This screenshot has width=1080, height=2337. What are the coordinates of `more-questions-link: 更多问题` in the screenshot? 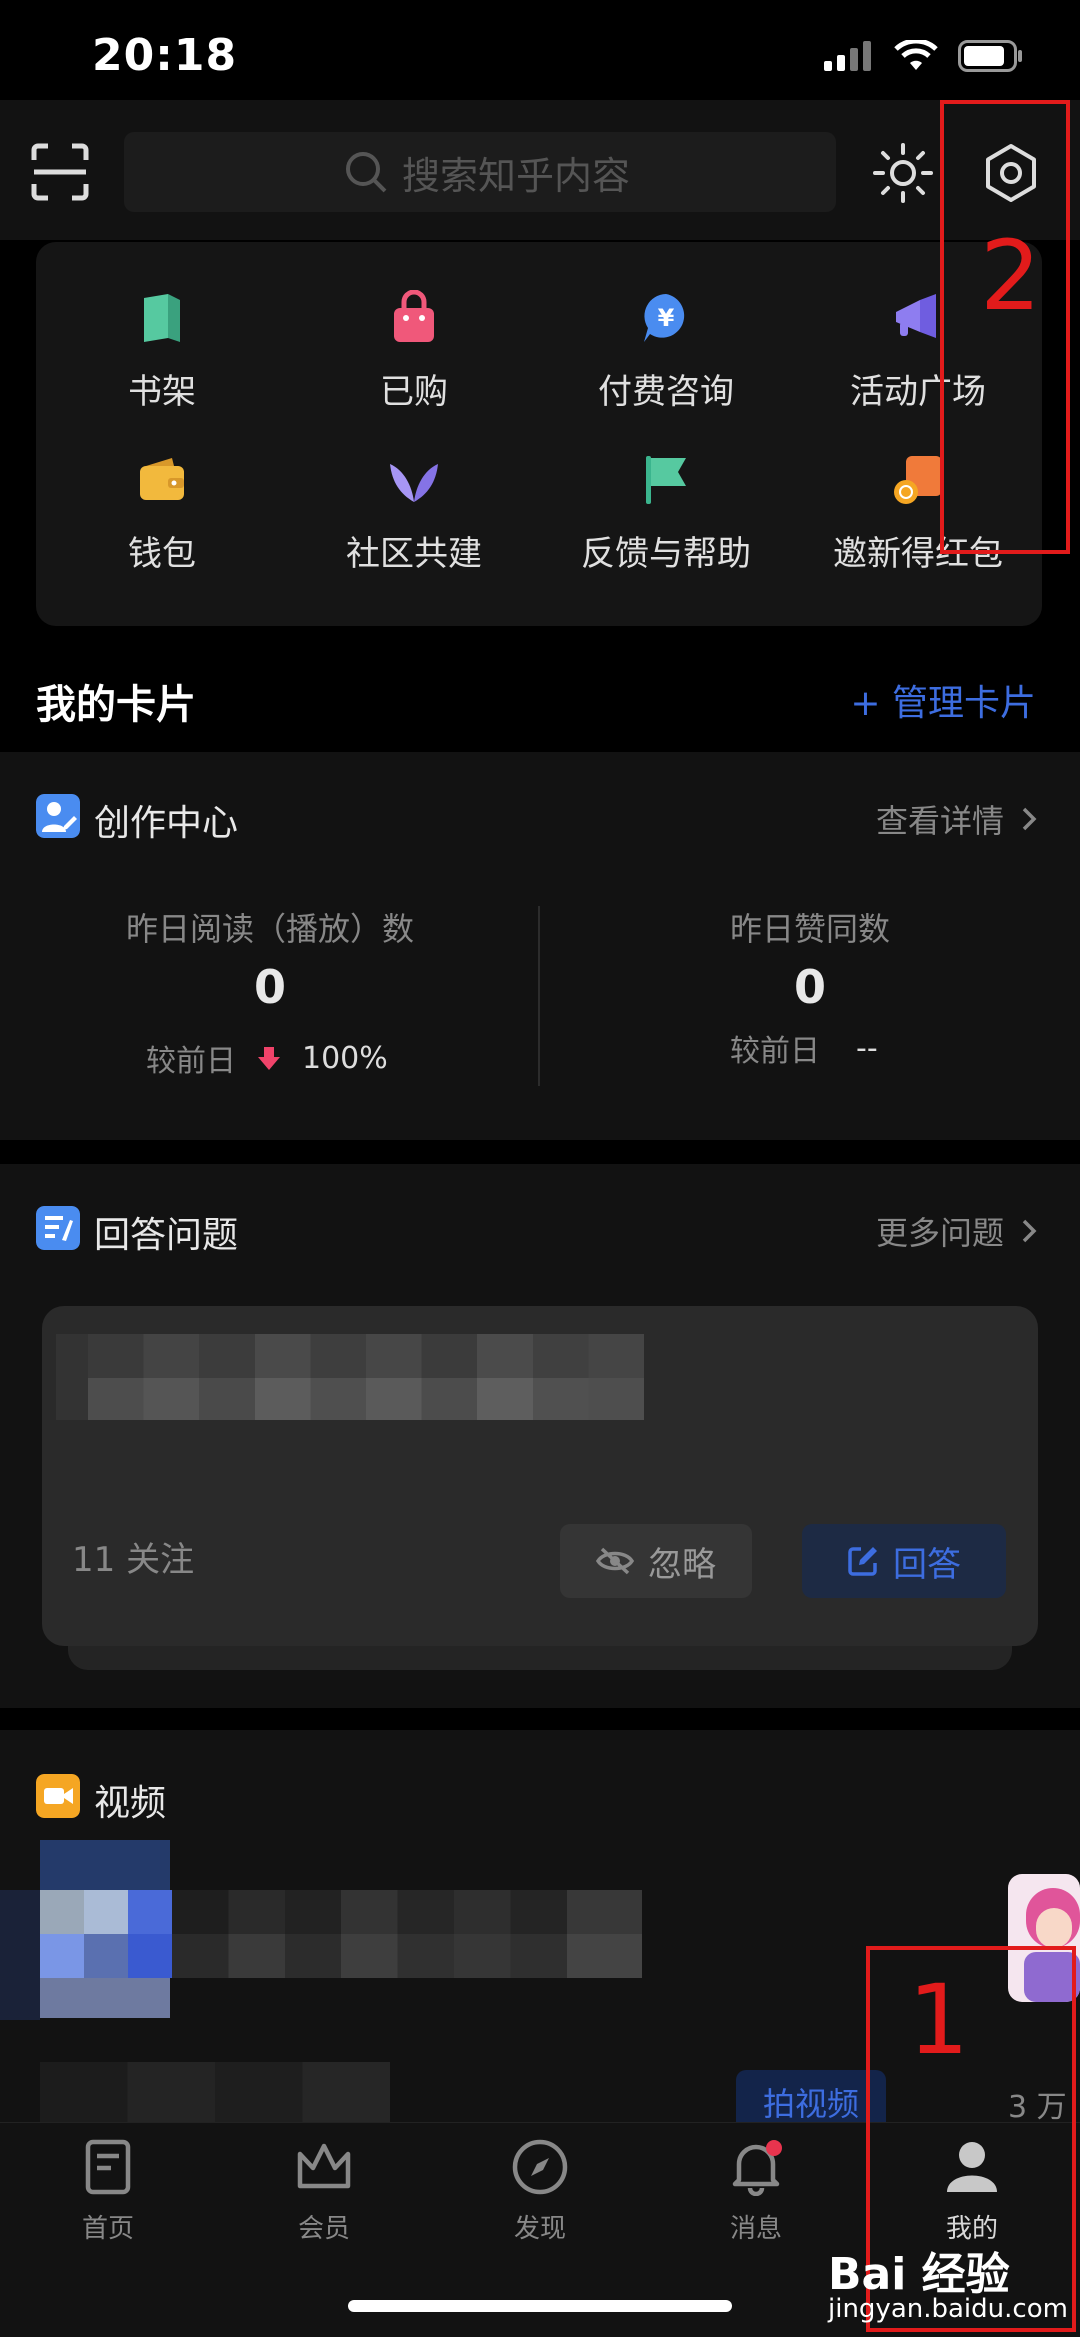 It's located at (957, 1231).